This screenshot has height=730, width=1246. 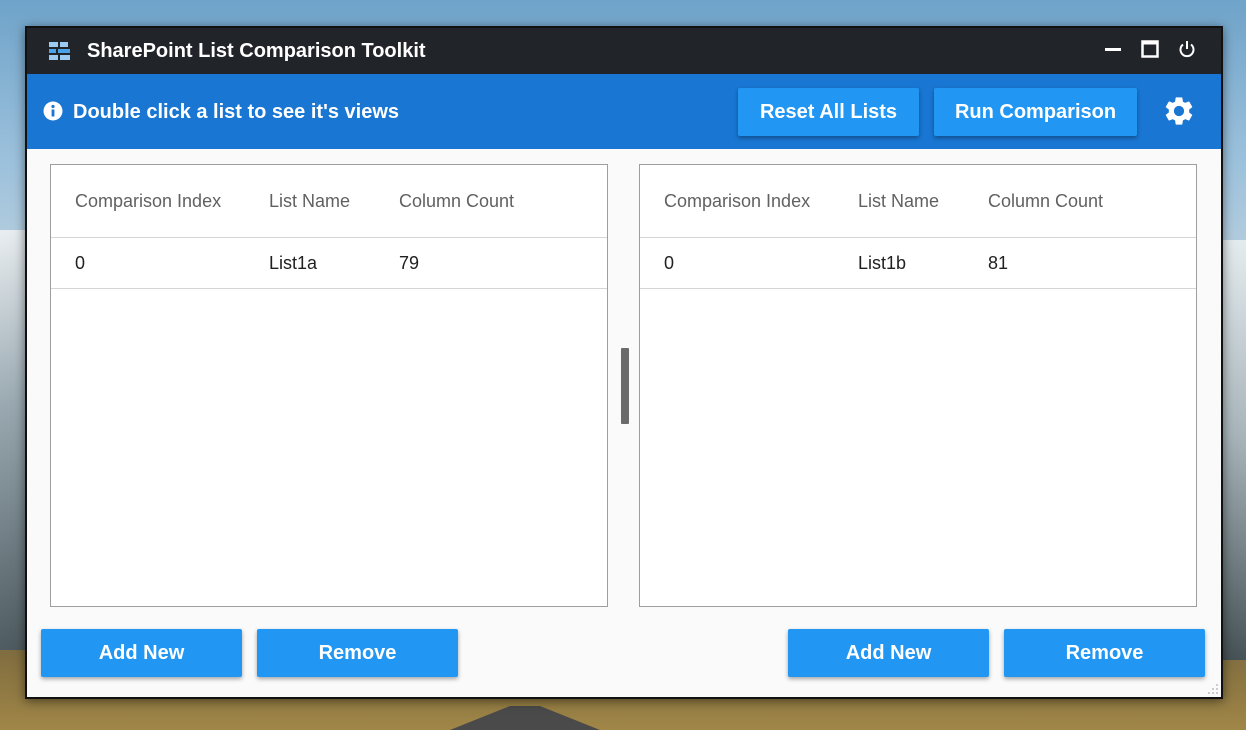 I want to click on info-icon, so click(x=53, y=111).